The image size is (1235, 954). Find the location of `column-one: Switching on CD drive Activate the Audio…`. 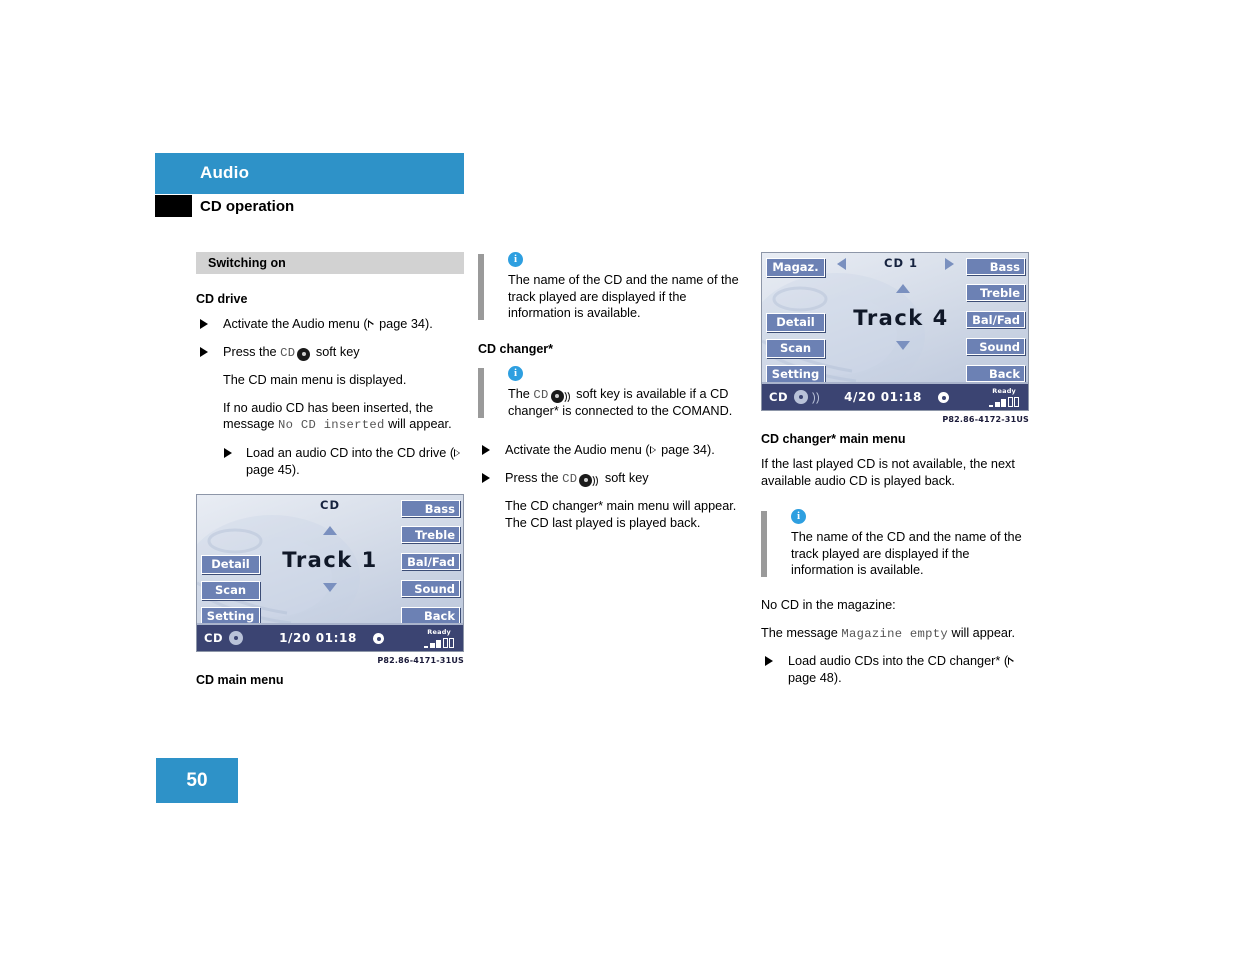

column-one: Switching on CD drive Activate the Audio… is located at coordinates (331, 474).